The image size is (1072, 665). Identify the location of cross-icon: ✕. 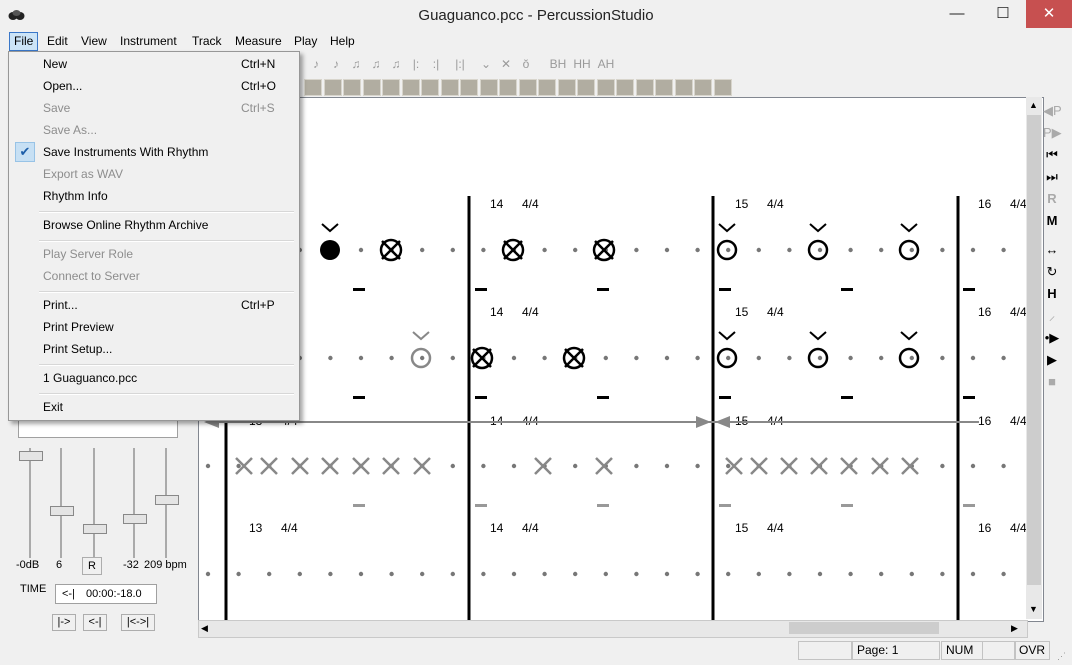
(506, 64).